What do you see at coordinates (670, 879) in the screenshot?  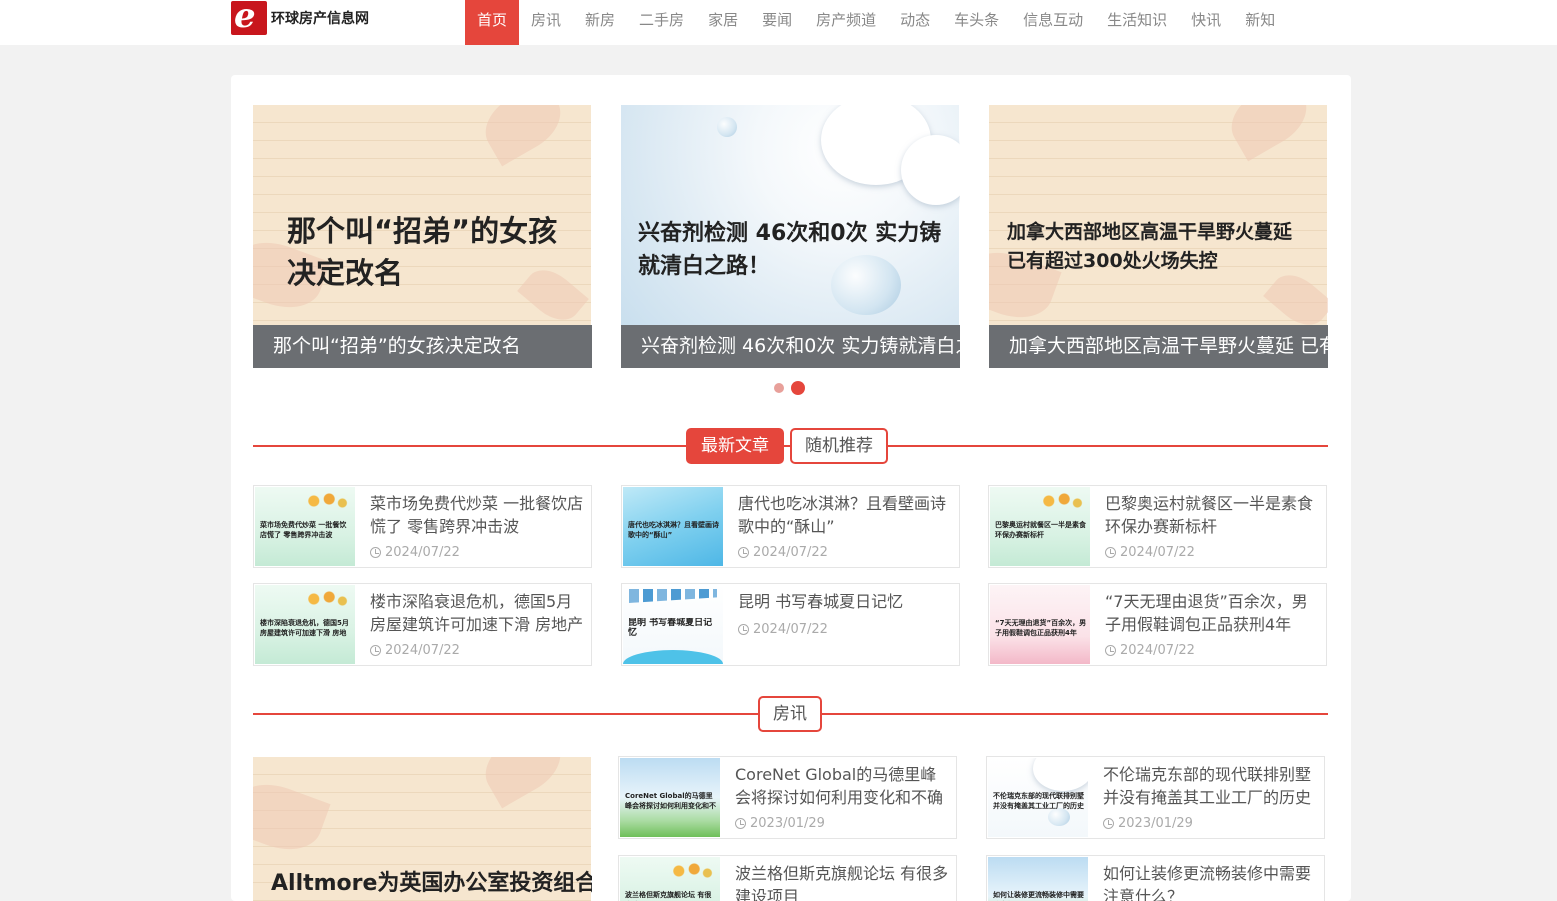 I see `article-thumbnail: 波兰格但斯克旗舰论坛 有很多建设项目` at bounding box center [670, 879].